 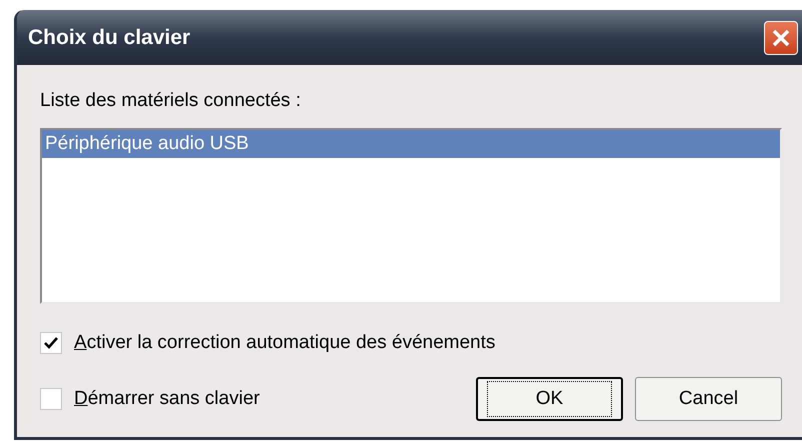 What do you see at coordinates (549, 399) in the screenshot?
I see `dialog-button: OK` at bounding box center [549, 399].